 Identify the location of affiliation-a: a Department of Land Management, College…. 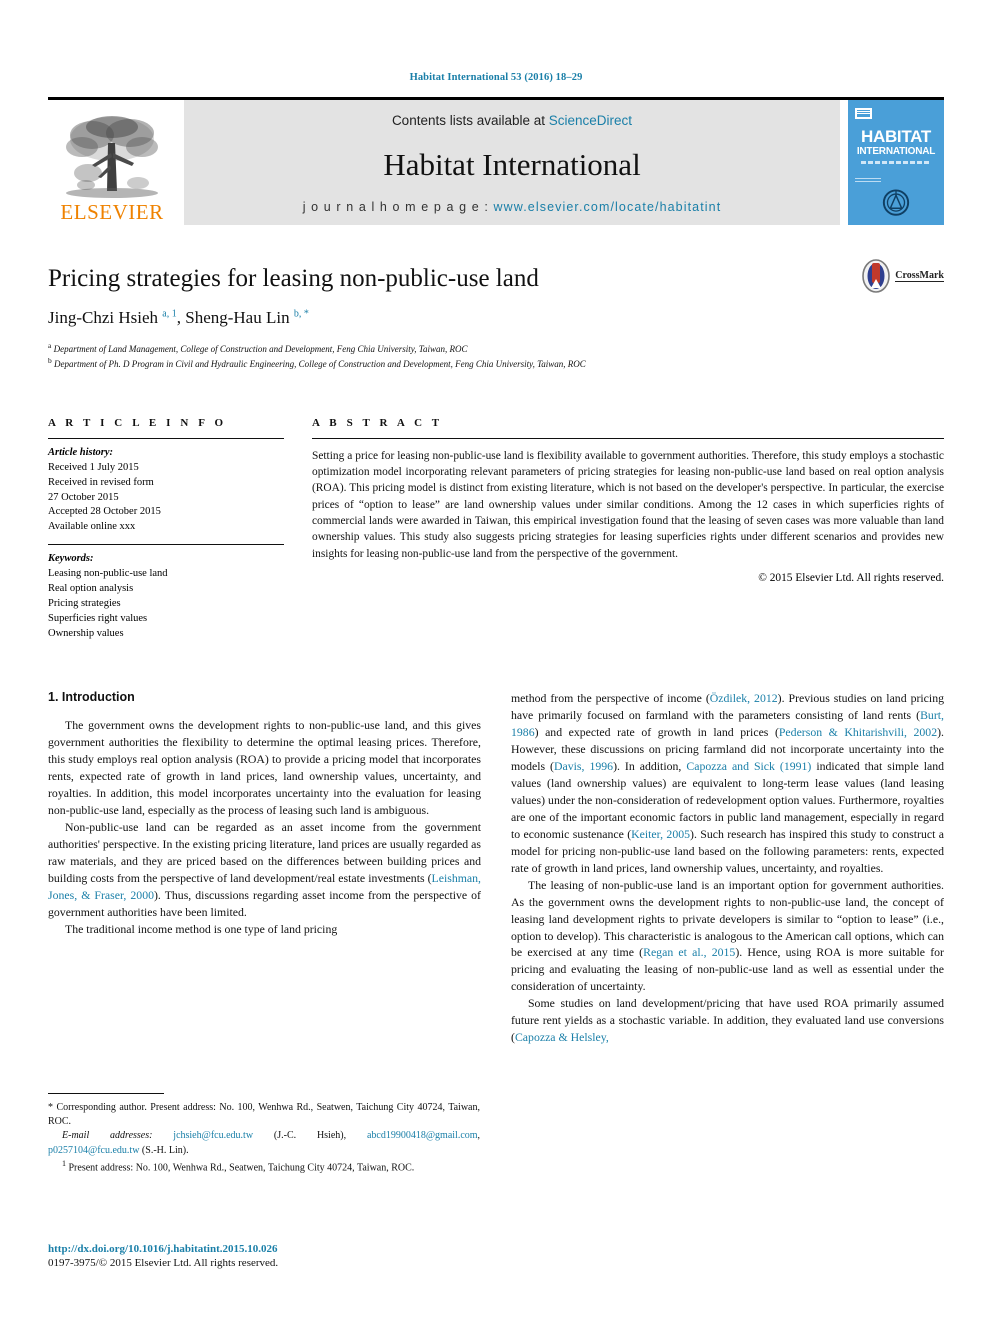
(258, 347).